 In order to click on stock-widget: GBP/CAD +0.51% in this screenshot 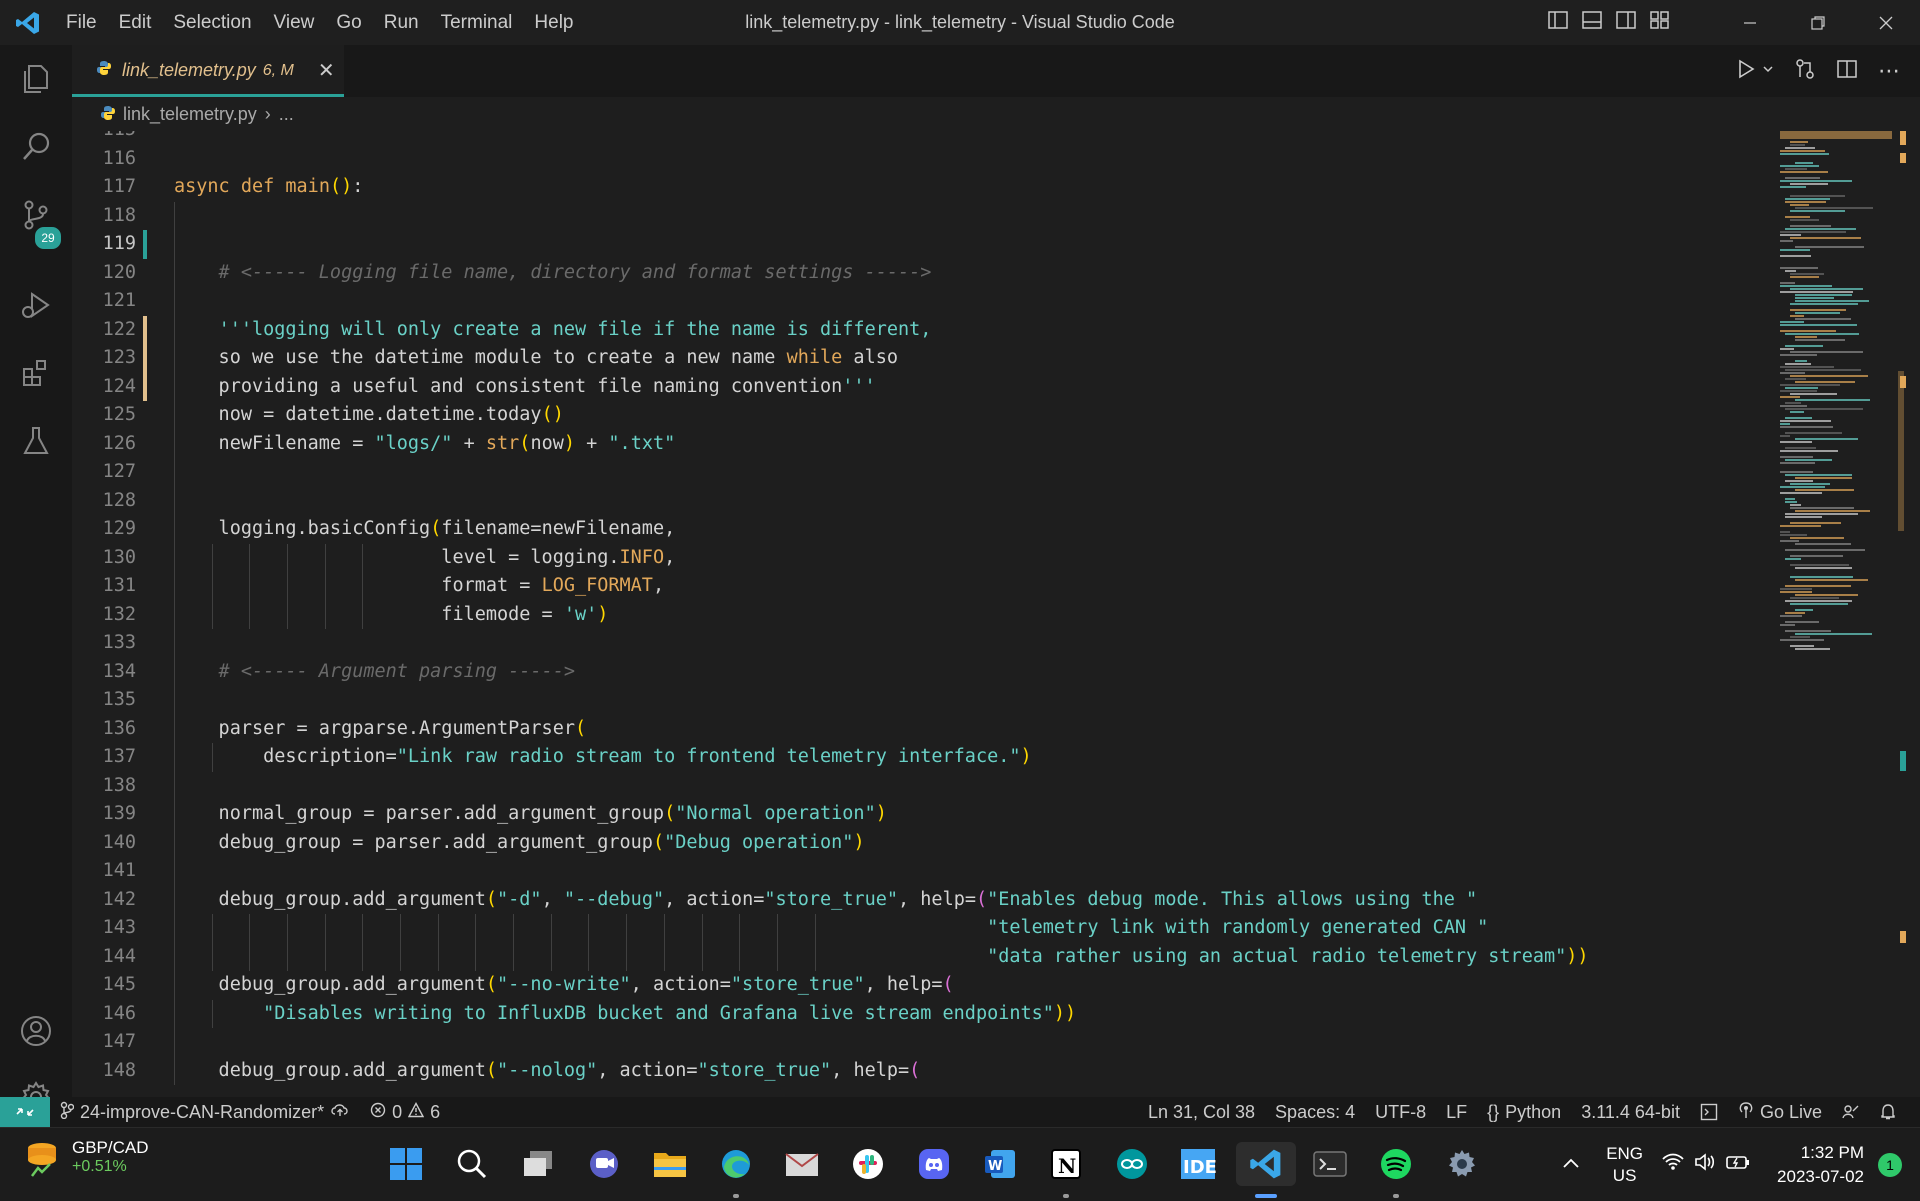, I will do `click(86, 1160)`.